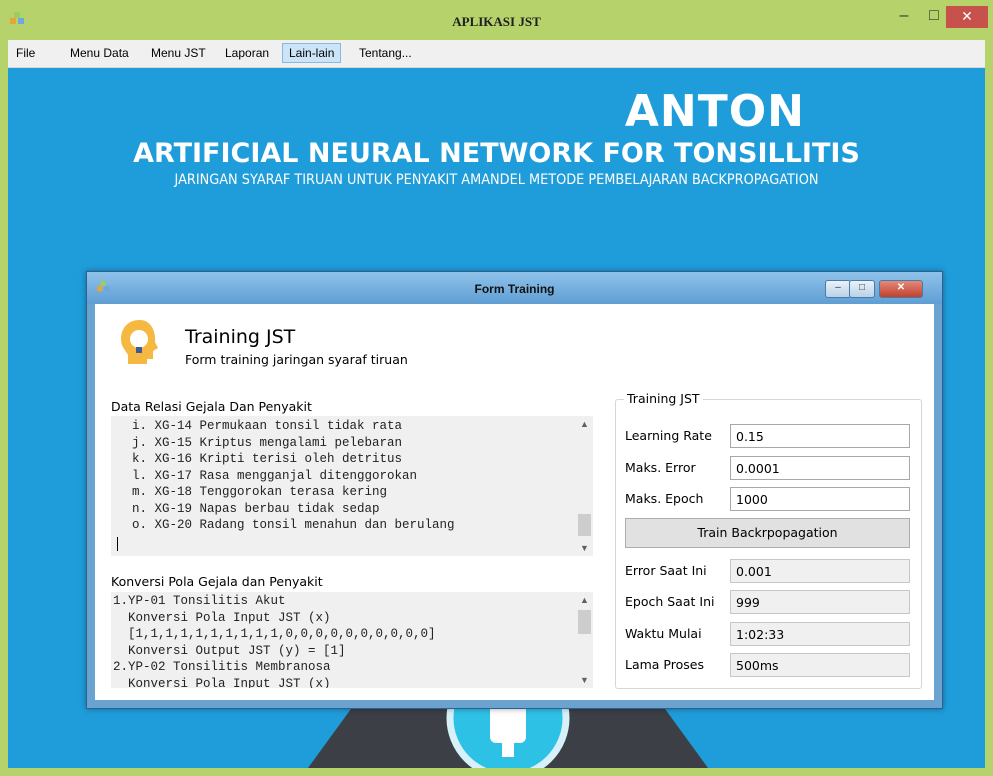 The image size is (993, 776). I want to click on konversi-label: Konversi Pola Gejala dan Penyakit, so click(217, 581).